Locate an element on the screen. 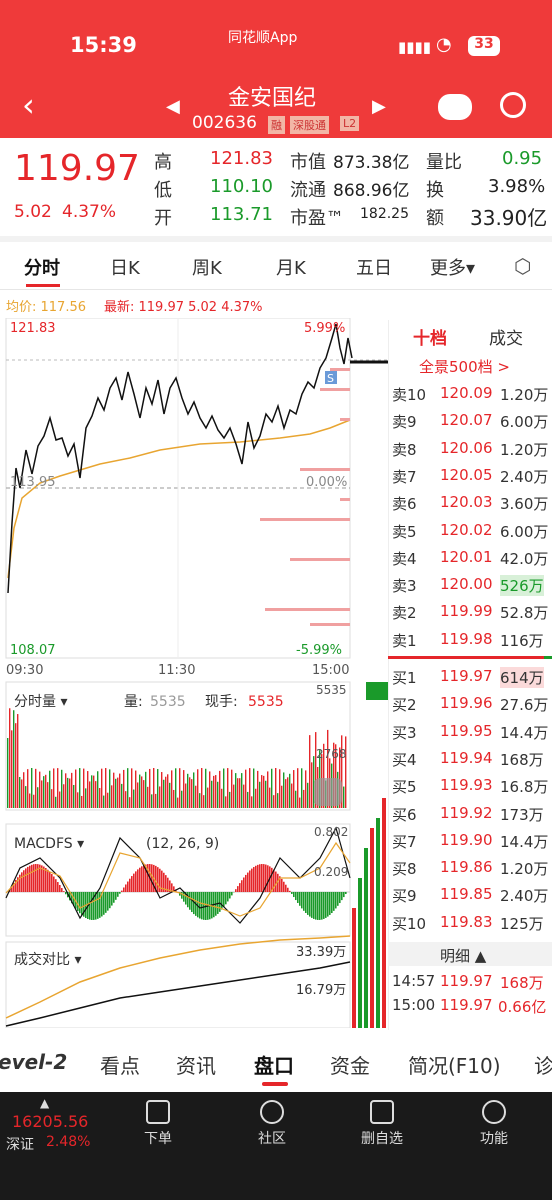 The image size is (552, 1200). buy-level-row: 买6 119.92 173万 is located at coordinates (470, 817).